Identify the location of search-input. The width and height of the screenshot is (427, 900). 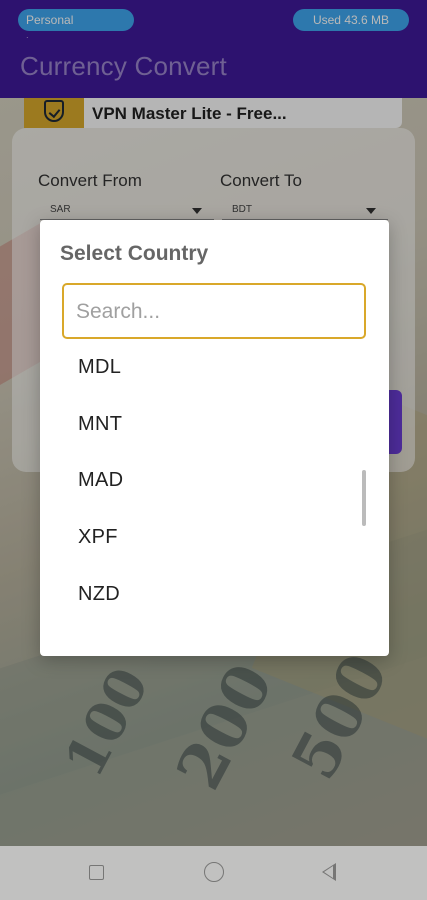
(216, 312).